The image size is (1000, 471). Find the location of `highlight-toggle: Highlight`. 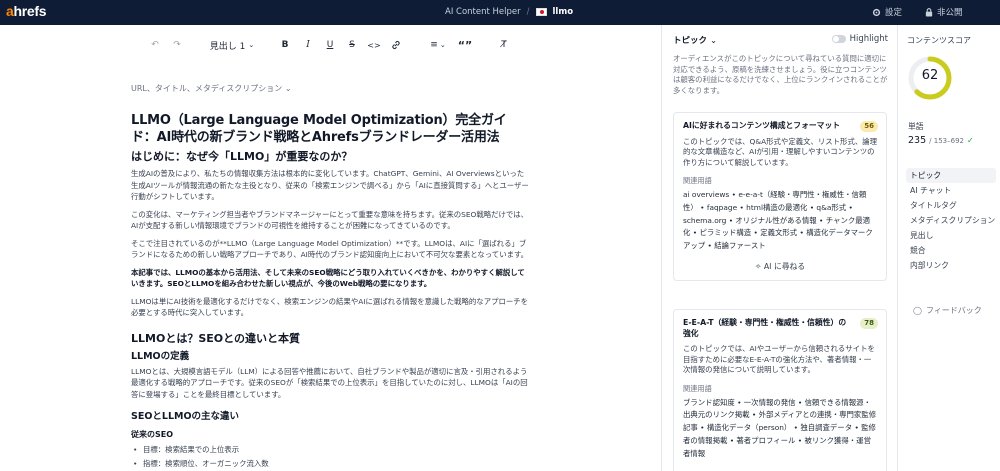

highlight-toggle: Highlight is located at coordinates (859, 39).